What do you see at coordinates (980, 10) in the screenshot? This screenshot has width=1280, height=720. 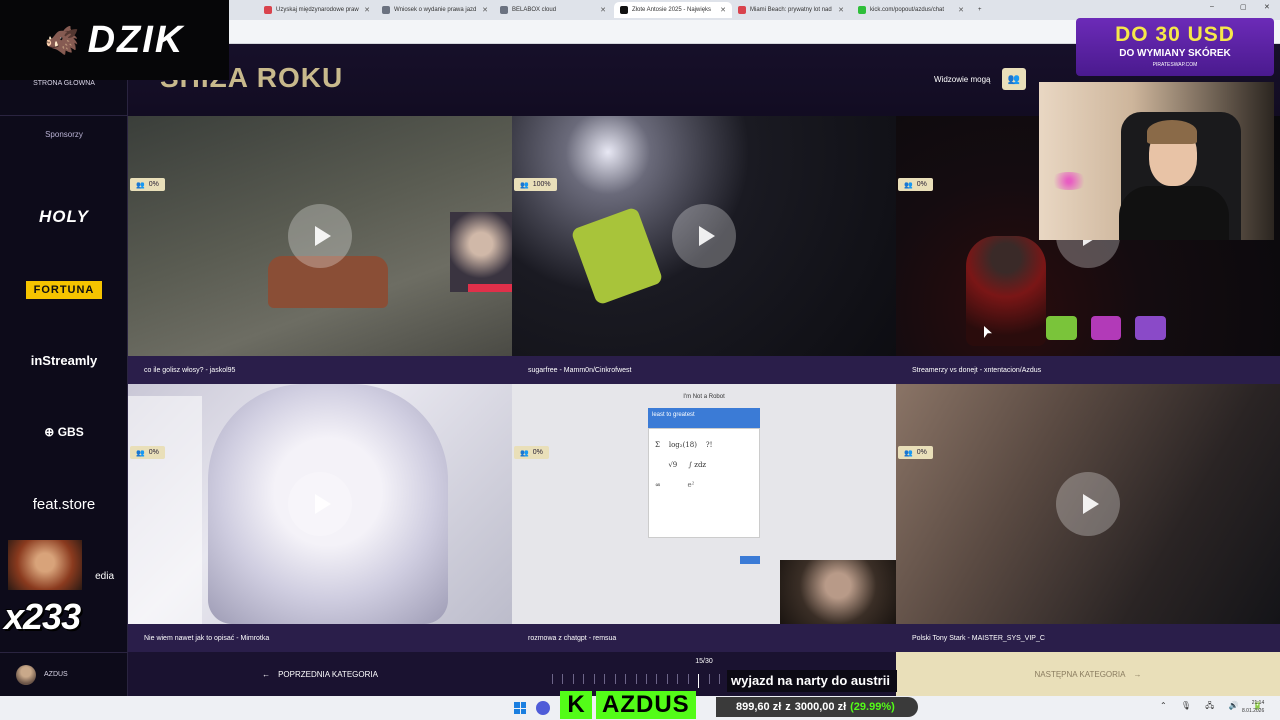 I see `new-tab-button: +` at bounding box center [980, 10].